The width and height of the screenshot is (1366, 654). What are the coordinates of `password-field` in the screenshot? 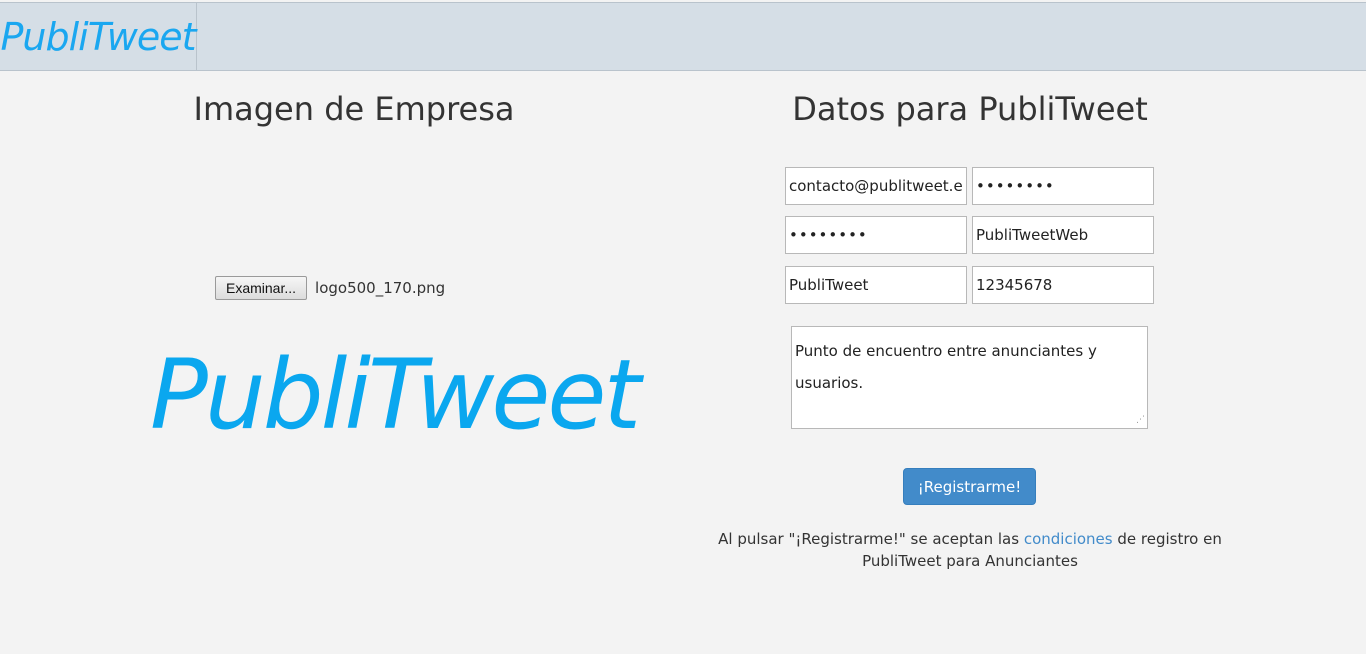 It's located at (1063, 186).